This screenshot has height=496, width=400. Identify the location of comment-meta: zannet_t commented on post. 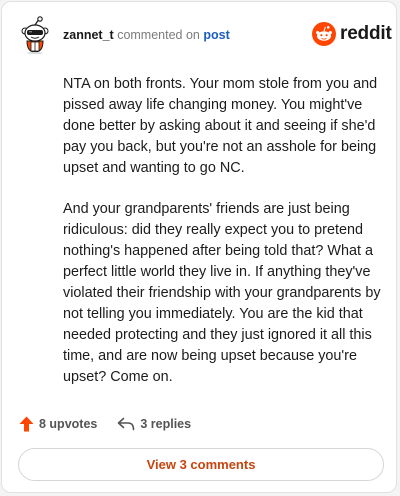
(146, 35).